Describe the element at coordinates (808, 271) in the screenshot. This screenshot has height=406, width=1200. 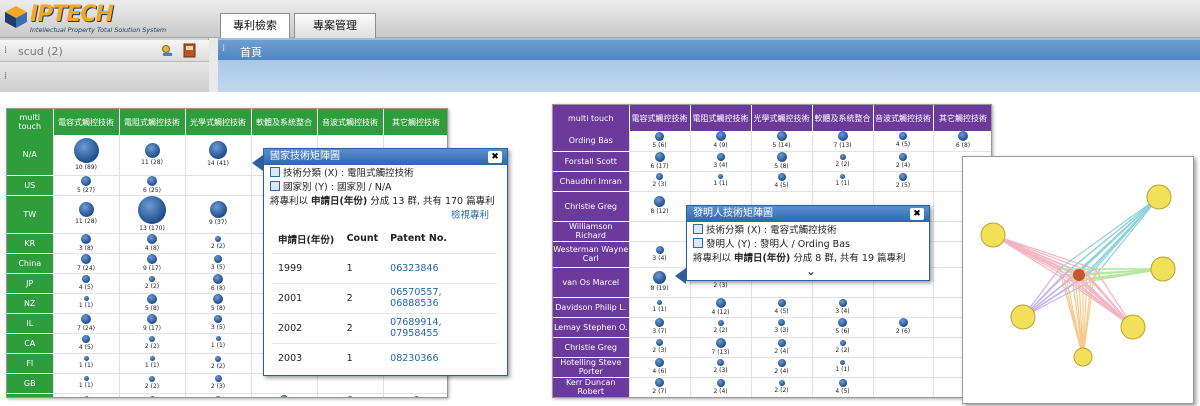
I see `expand-chevron-icon: ⌄` at that location.